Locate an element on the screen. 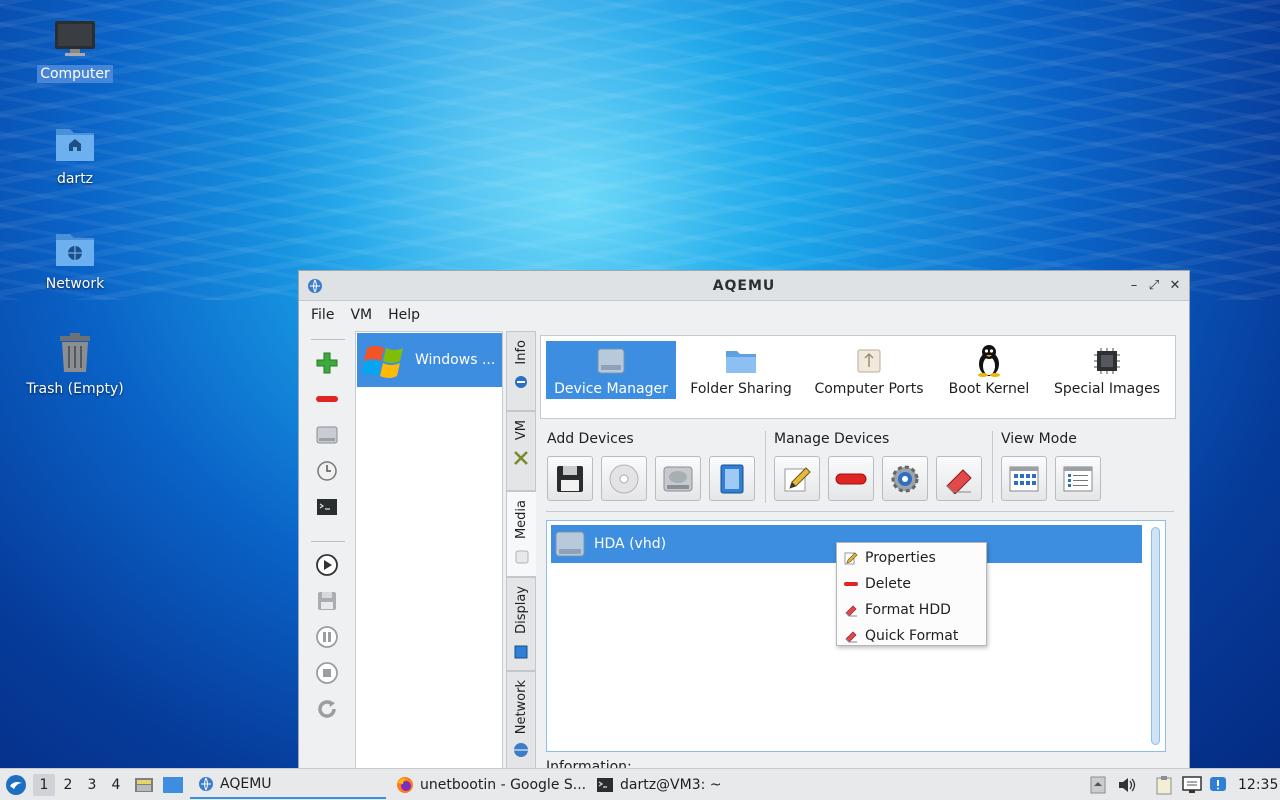  vm-history-button is located at coordinates (327, 471).